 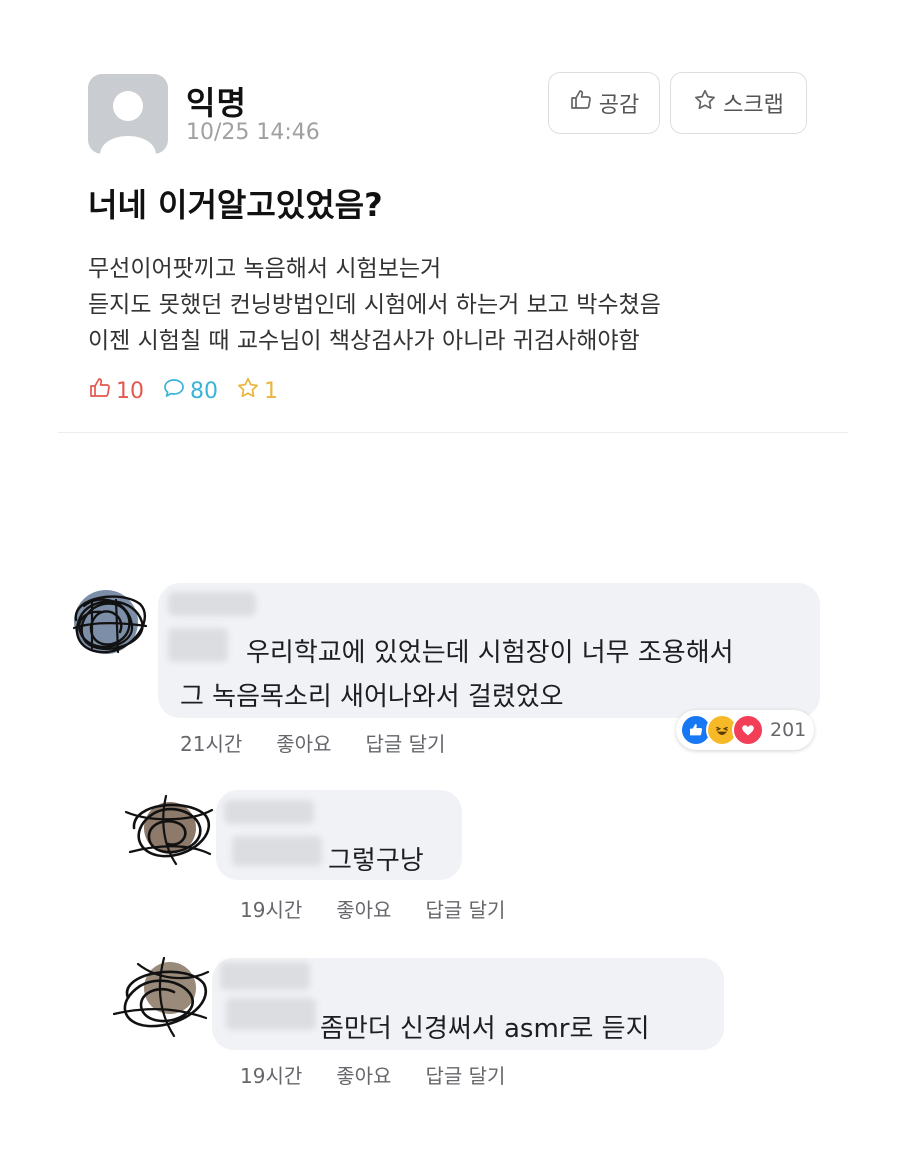 What do you see at coordinates (271, 391) in the screenshot?
I see `scrap-count-value: 1` at bounding box center [271, 391].